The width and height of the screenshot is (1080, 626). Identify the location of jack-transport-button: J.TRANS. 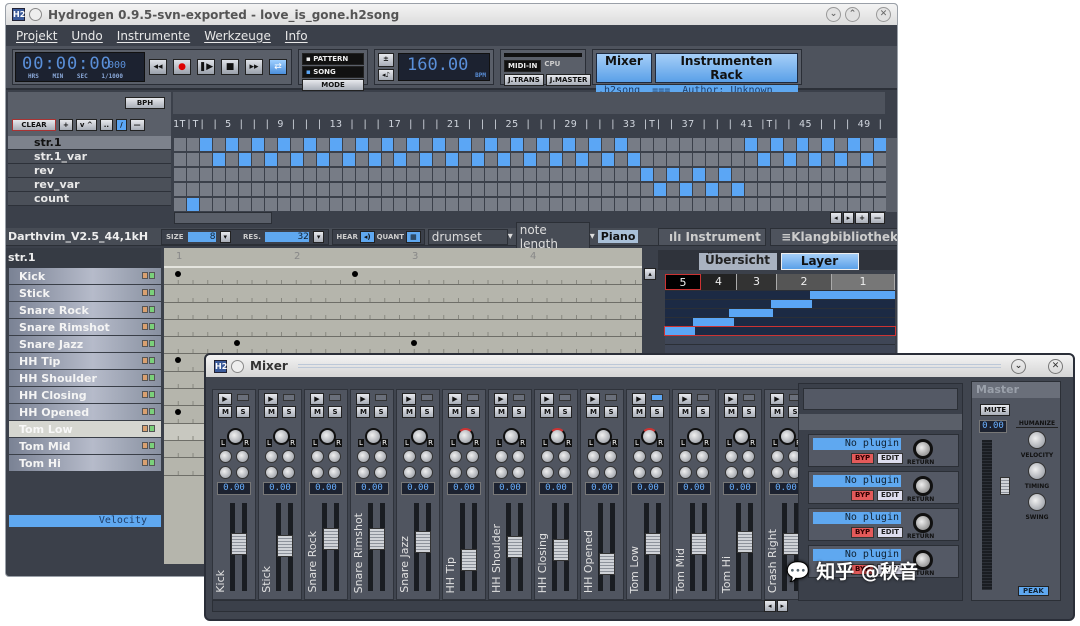
(524, 80).